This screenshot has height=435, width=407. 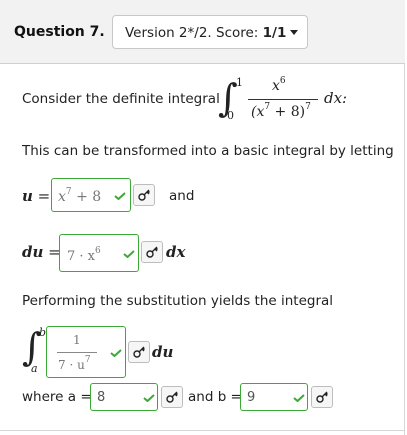 I want to click on upper-limit: 1, so click(x=239, y=82).